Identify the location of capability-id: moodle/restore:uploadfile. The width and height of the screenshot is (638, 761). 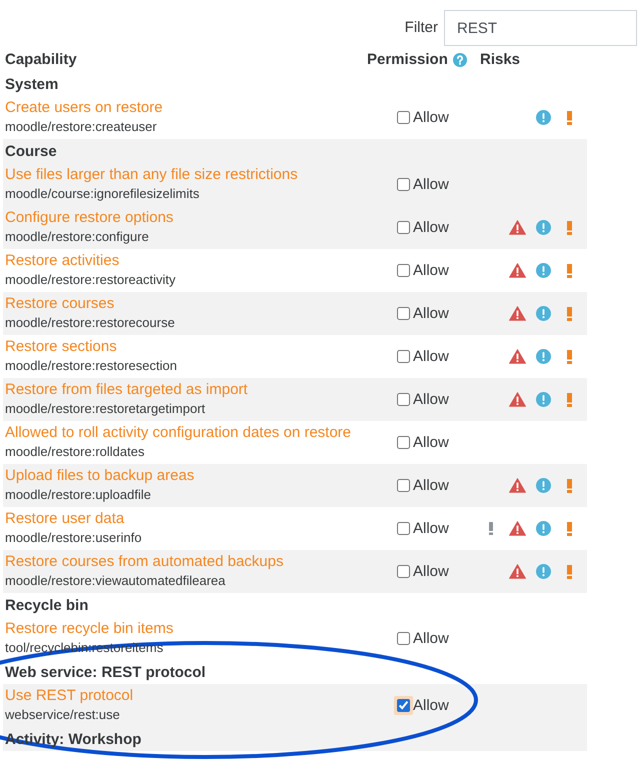
(78, 495).